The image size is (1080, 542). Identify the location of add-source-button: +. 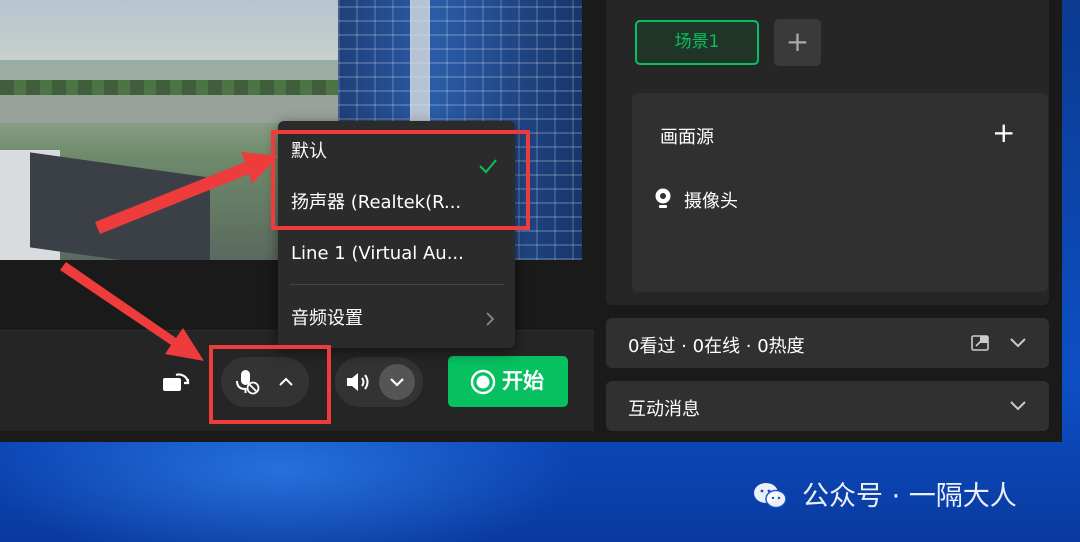
(1003, 133).